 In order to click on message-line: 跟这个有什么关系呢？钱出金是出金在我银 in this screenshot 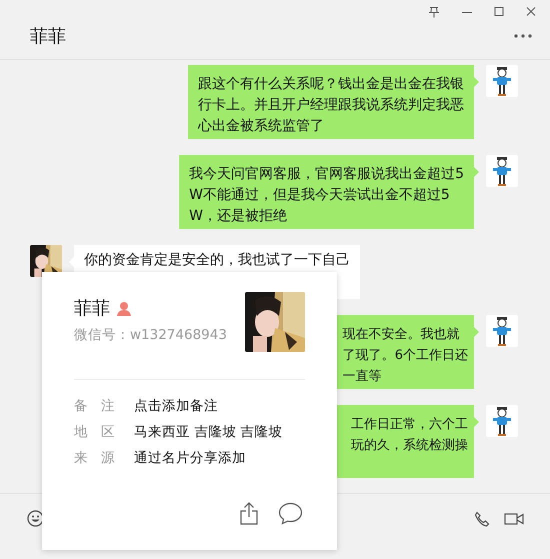, I will do `click(331, 84)`.